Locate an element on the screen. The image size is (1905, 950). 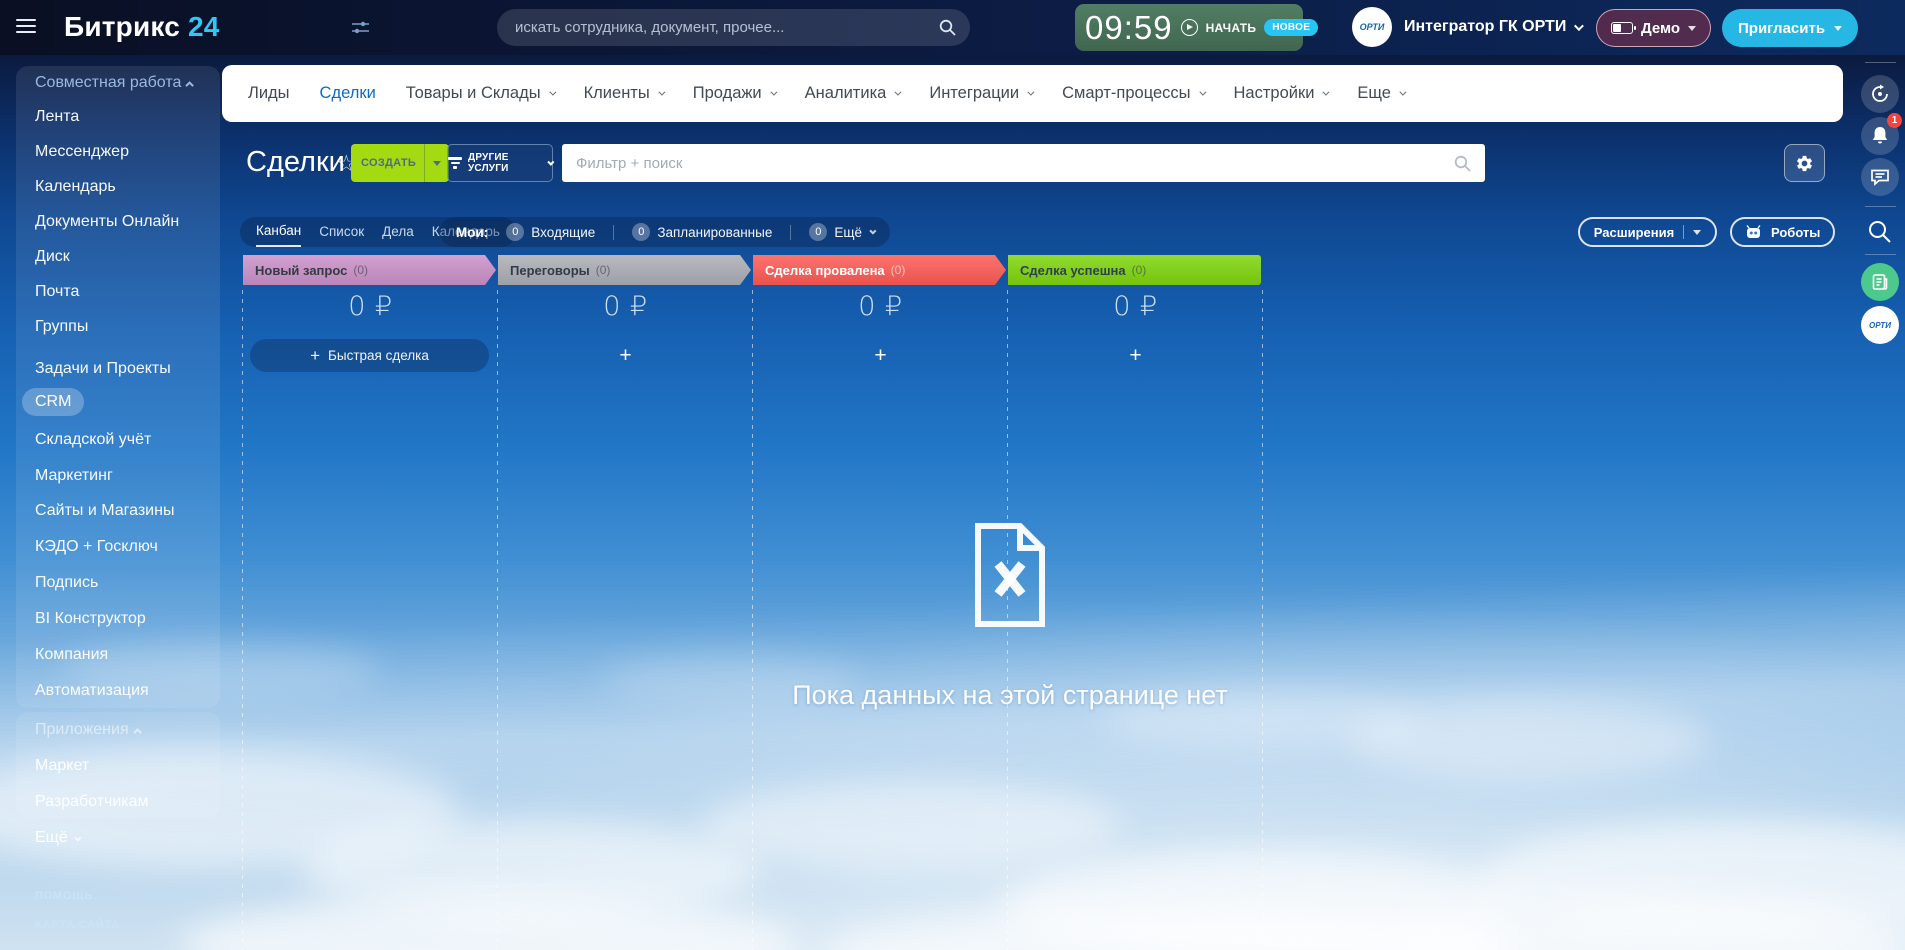
sidebar-item-crm-active: CRM is located at coordinates (53, 402).